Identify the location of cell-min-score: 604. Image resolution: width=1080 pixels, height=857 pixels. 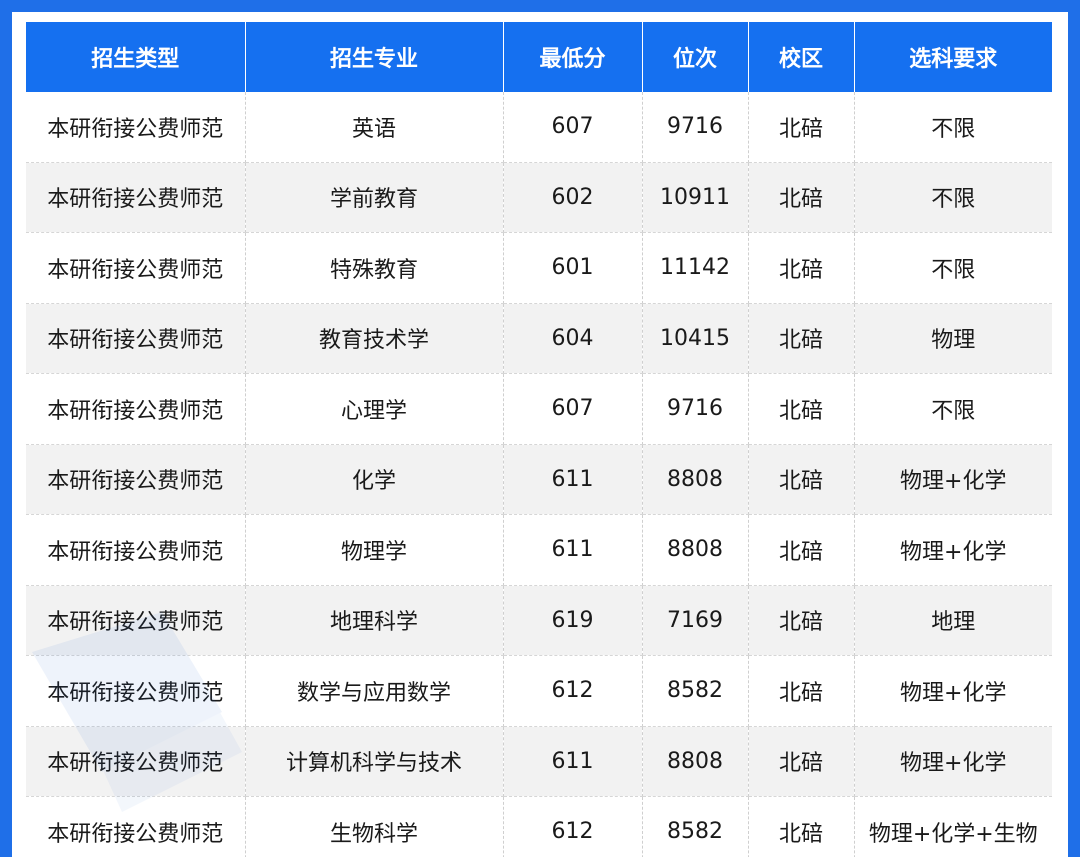
(573, 338).